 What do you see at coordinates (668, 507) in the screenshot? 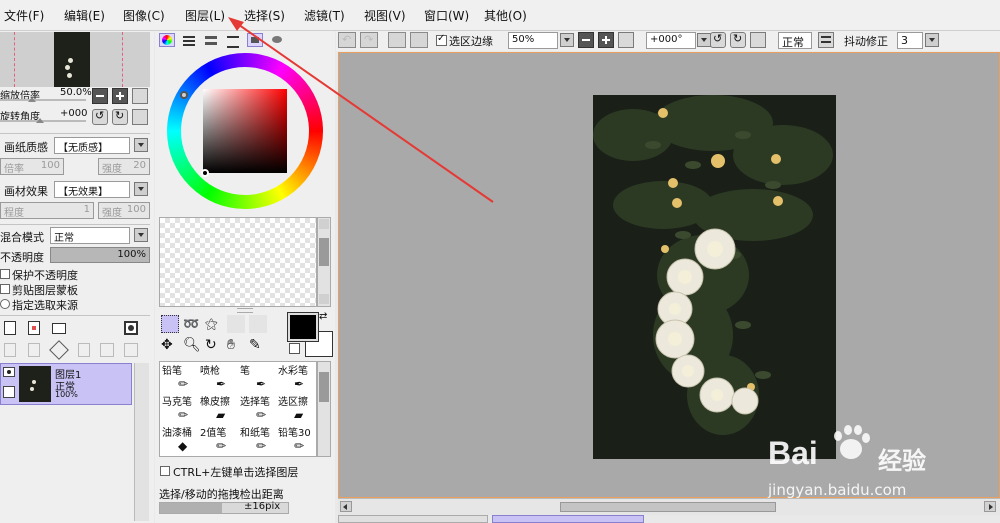
I see `scroll-thumb` at bounding box center [668, 507].